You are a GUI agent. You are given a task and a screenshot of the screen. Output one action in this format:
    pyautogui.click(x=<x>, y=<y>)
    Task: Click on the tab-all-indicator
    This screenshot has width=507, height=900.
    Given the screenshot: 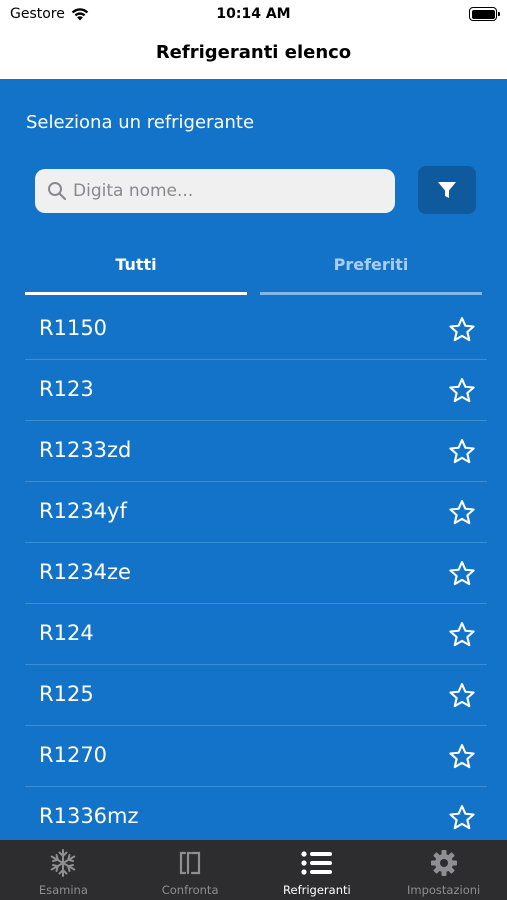 What is the action you would take?
    pyautogui.click(x=136, y=293)
    